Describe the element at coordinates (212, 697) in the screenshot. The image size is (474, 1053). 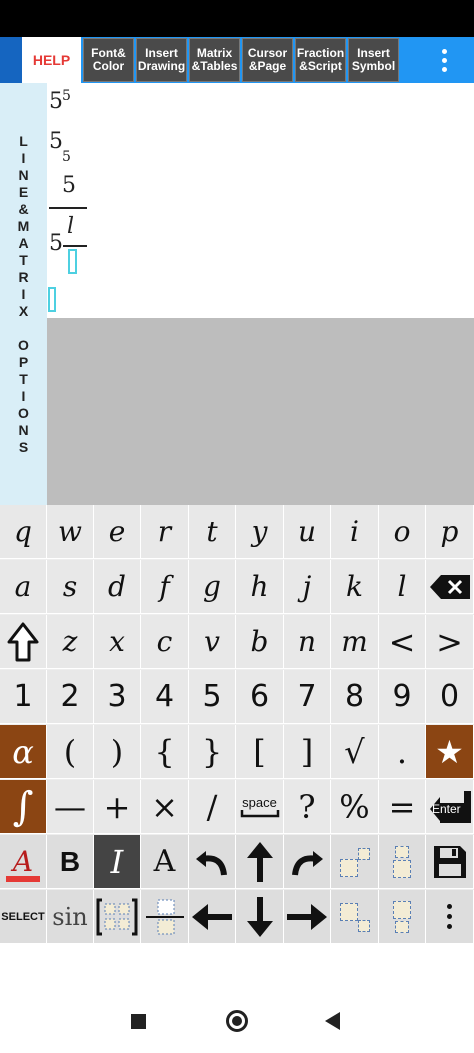
I see `key-5: 5` at that location.